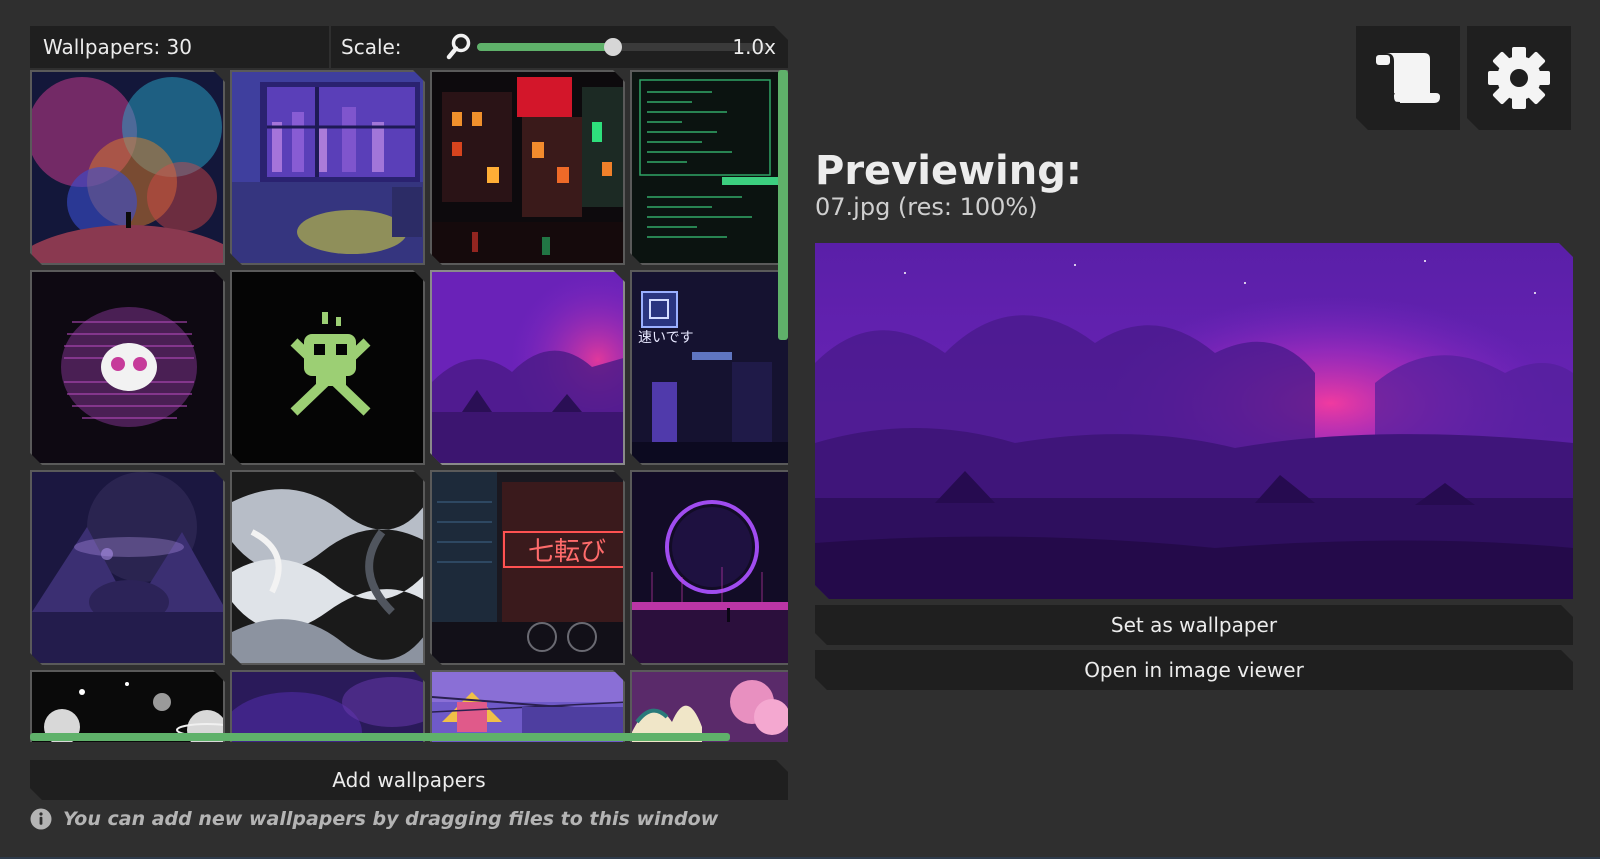 This screenshot has height=859, width=1600. I want to click on wallpaper-thumbnail-selected, so click(527, 367).